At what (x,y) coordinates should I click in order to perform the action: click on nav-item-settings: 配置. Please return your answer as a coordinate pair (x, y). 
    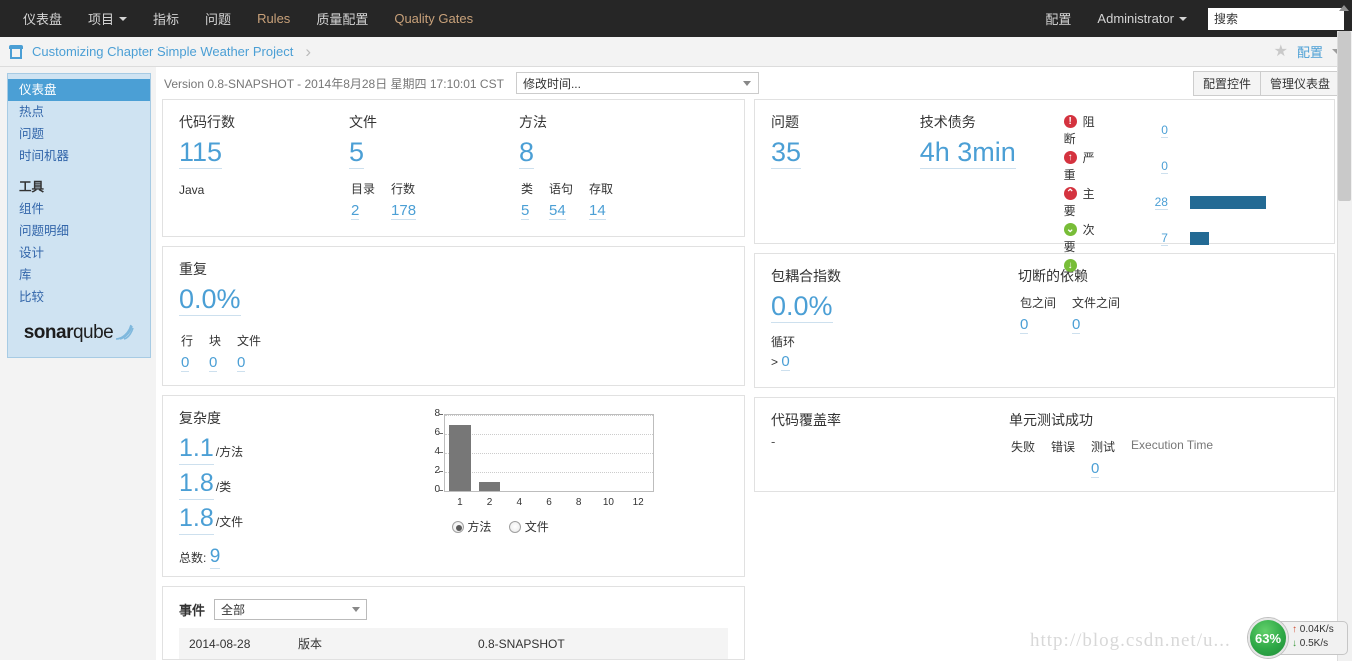
    Looking at the image, I should click on (1058, 18).